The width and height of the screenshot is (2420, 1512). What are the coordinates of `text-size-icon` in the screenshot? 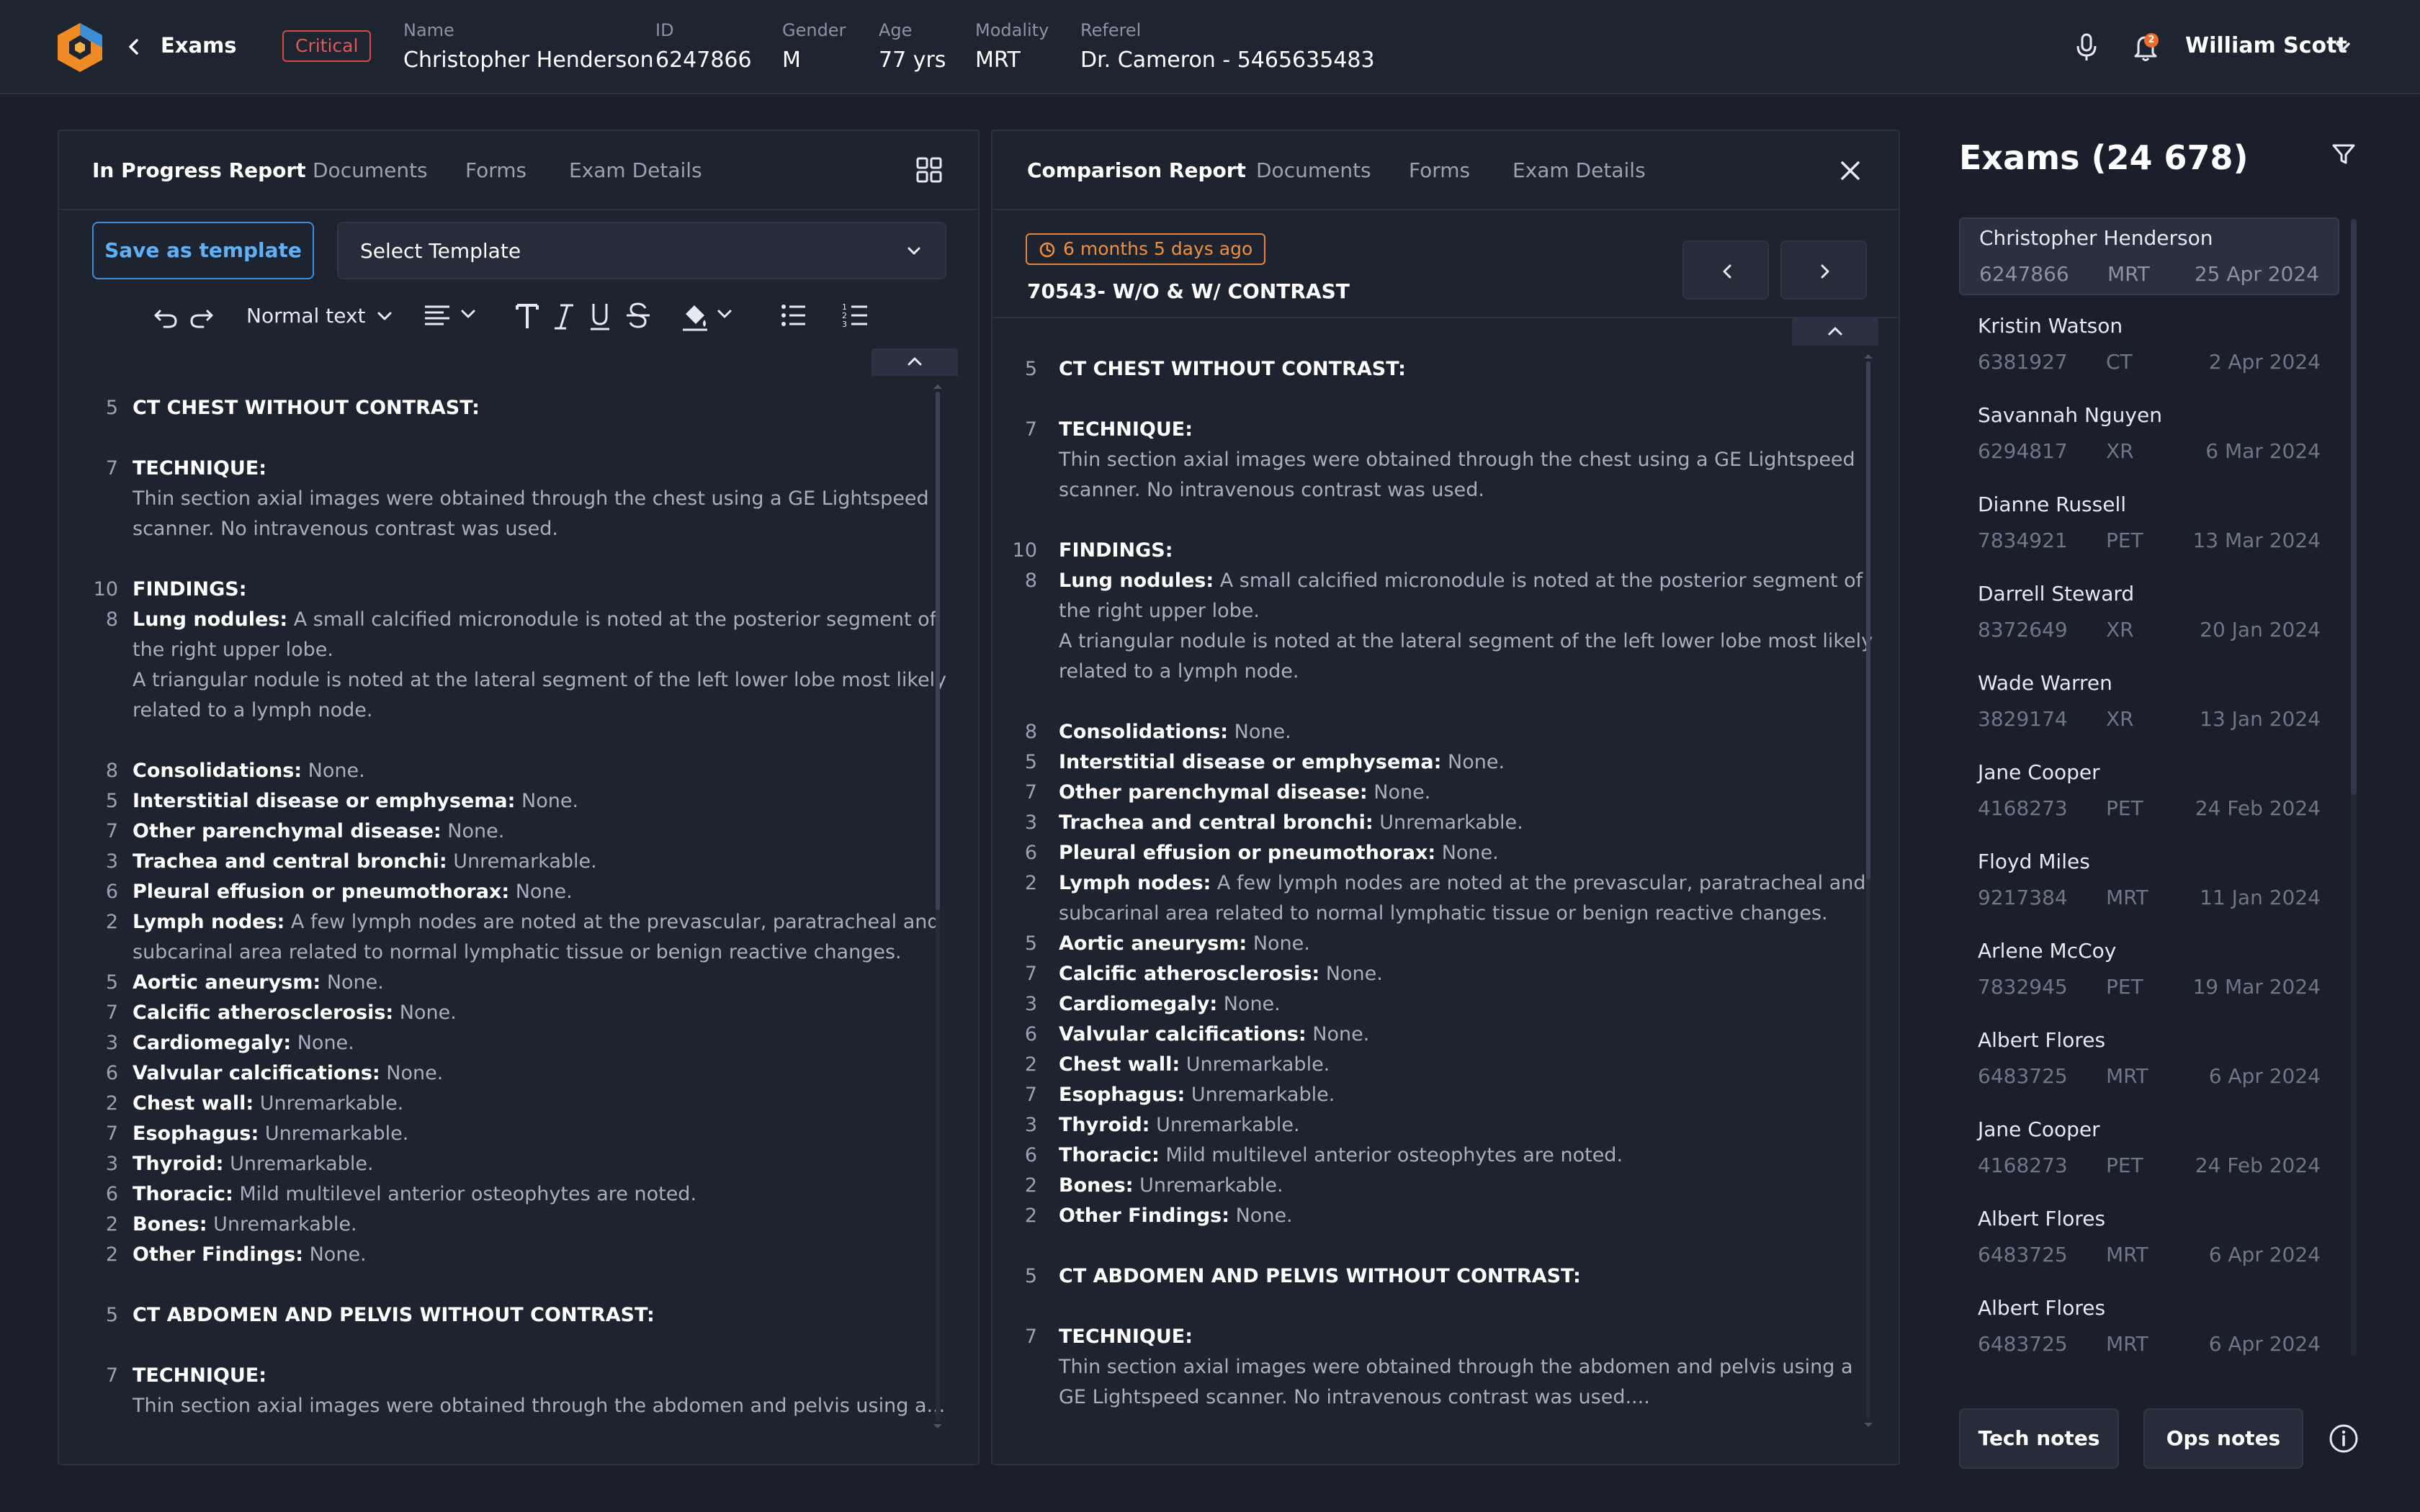 It's located at (527, 315).